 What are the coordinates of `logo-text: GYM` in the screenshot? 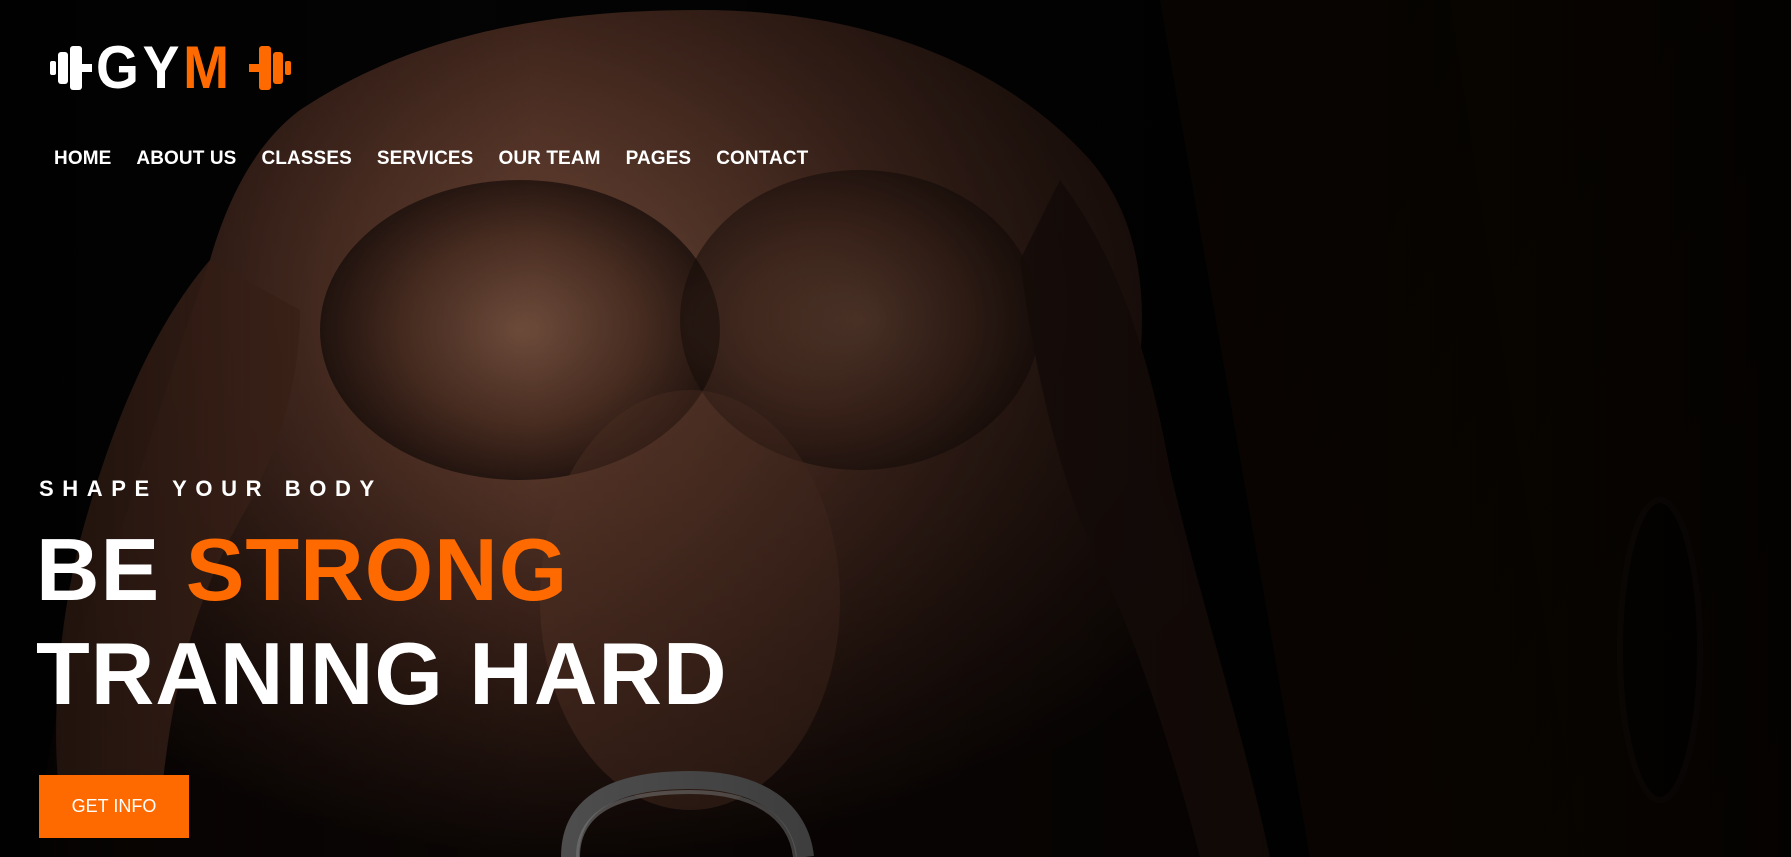 It's located at (164, 68).